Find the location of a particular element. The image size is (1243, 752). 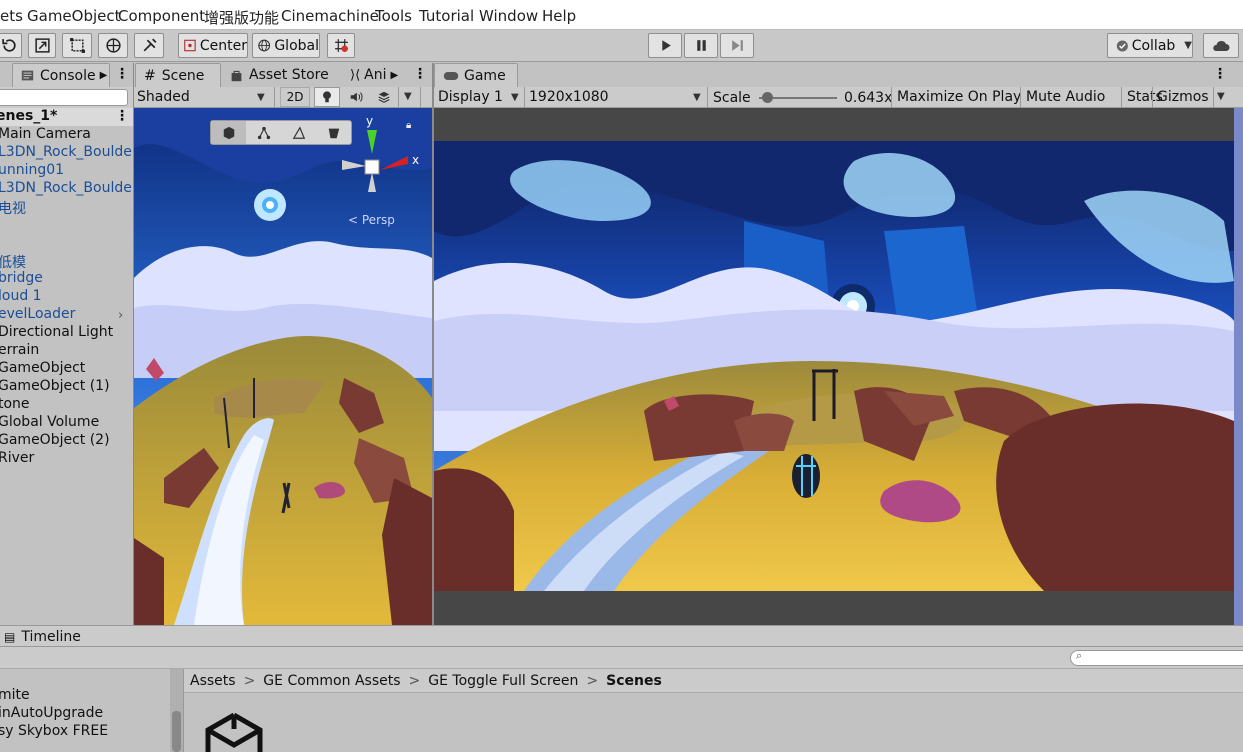

hierarchy-item: Global Volume is located at coordinates (49, 422).